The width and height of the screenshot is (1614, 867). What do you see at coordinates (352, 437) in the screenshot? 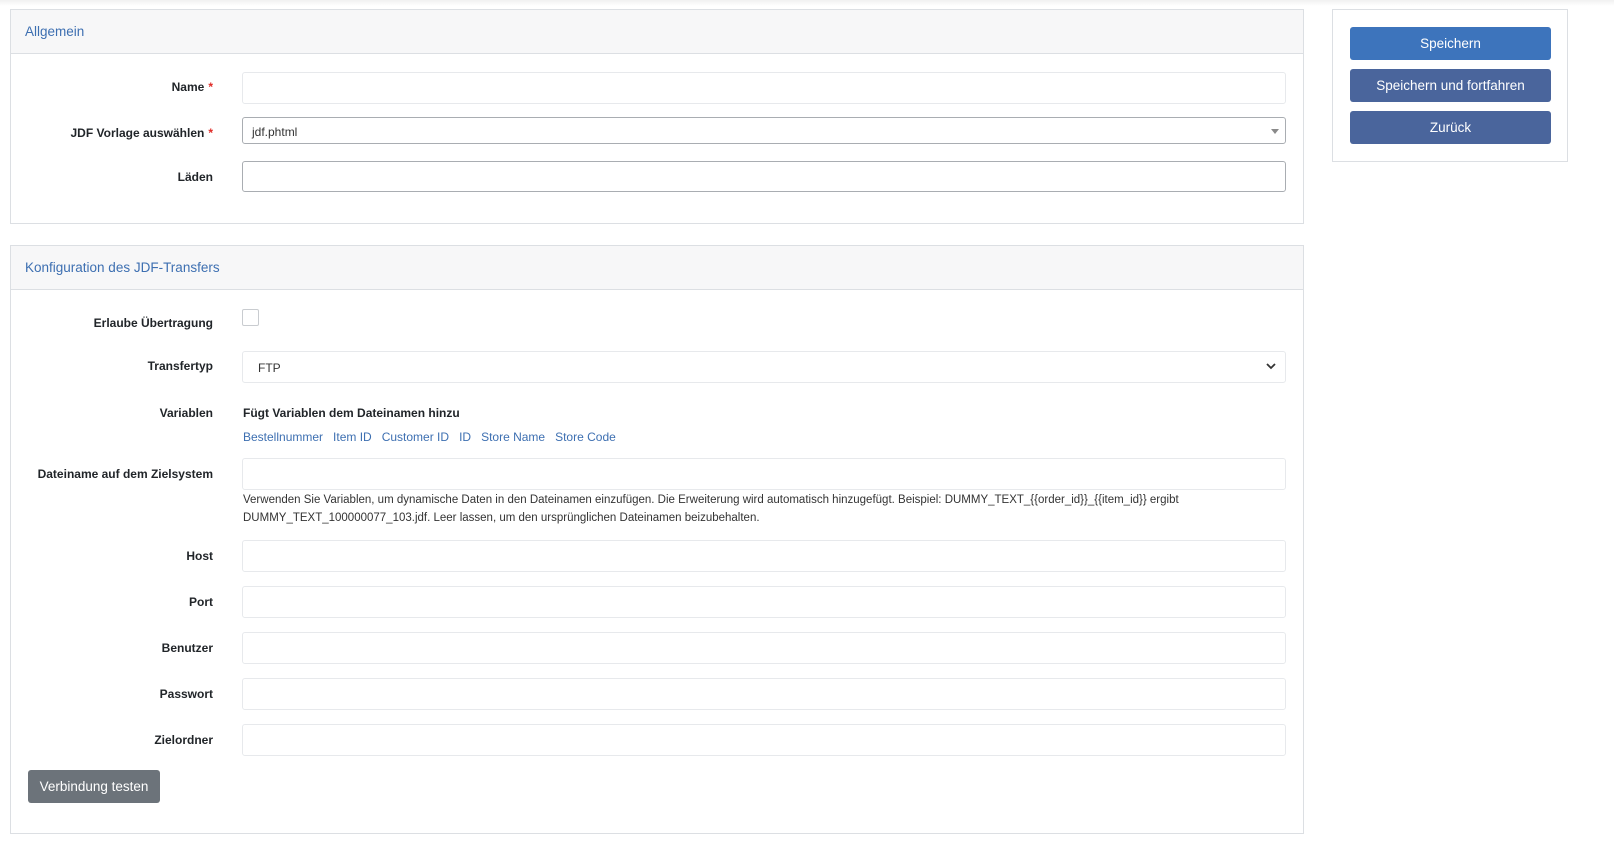
I see `variable-link-item-id: Item ID` at bounding box center [352, 437].